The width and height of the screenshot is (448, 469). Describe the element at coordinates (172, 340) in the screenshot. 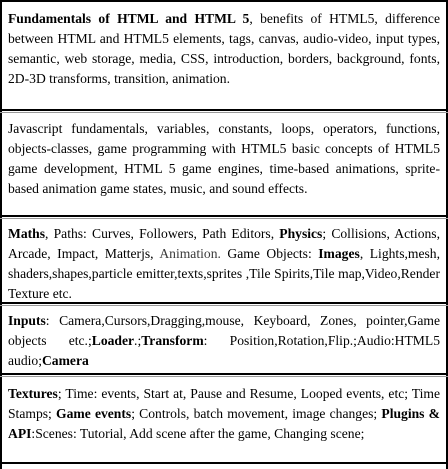

I see `bold-term: Transform` at that location.